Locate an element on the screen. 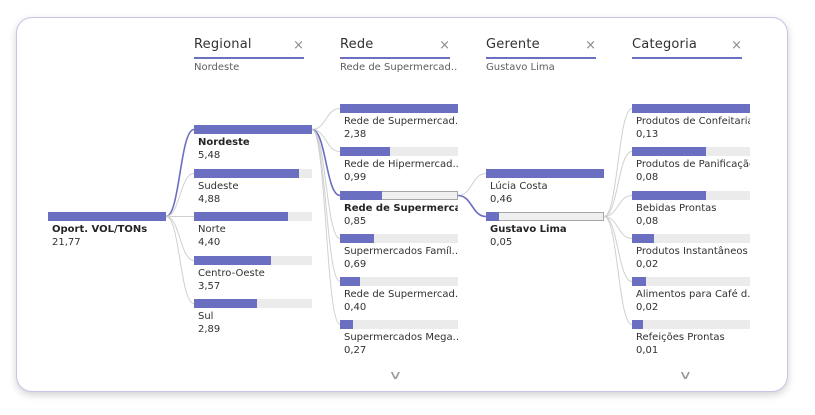 The image size is (815, 415). node-label: Centro-Oeste is located at coordinates (231, 273).